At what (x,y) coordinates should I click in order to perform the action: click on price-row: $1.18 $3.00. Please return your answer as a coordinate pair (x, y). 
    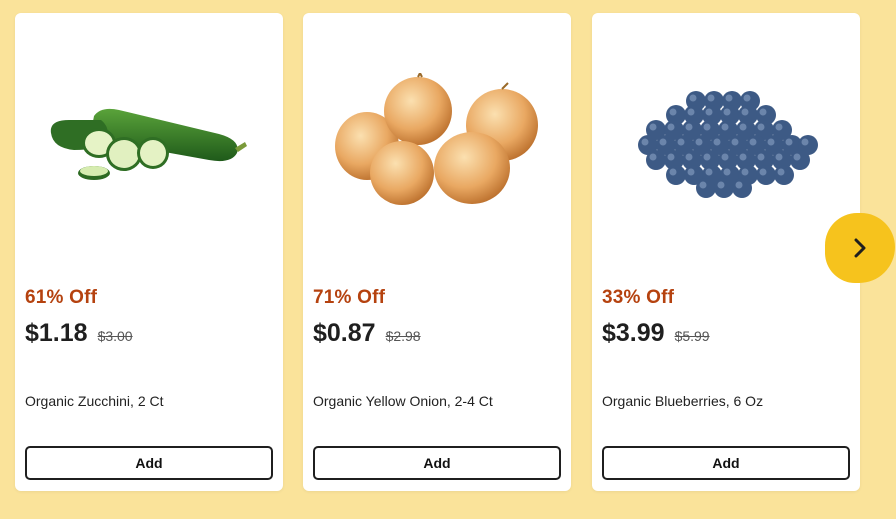
    Looking at the image, I should click on (79, 333).